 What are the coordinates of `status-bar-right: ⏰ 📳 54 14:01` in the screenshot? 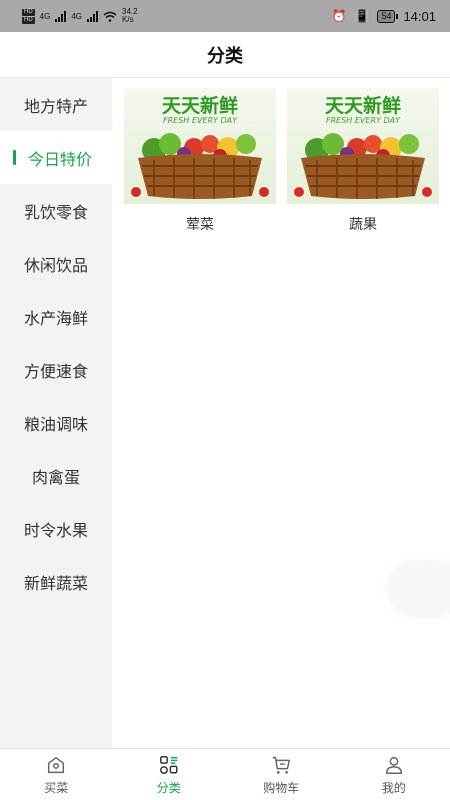 It's located at (384, 16).